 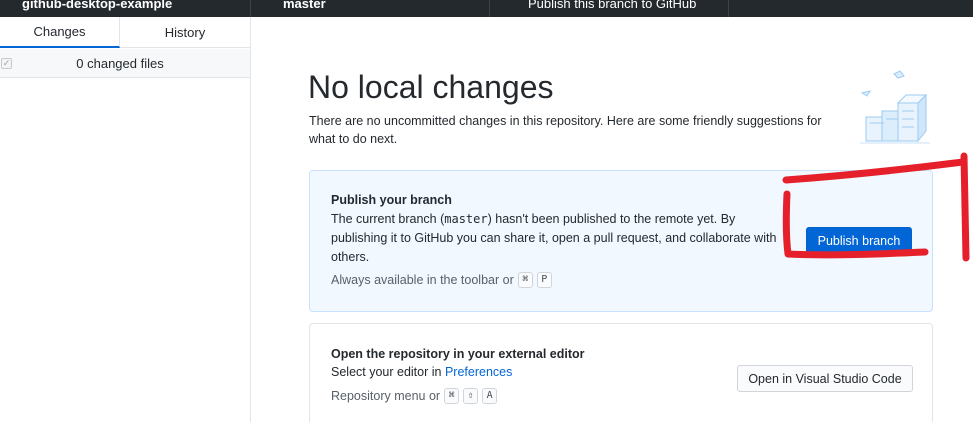 What do you see at coordinates (825, 378) in the screenshot?
I see `open-in-editor-button: Open in Visual Studio Code` at bounding box center [825, 378].